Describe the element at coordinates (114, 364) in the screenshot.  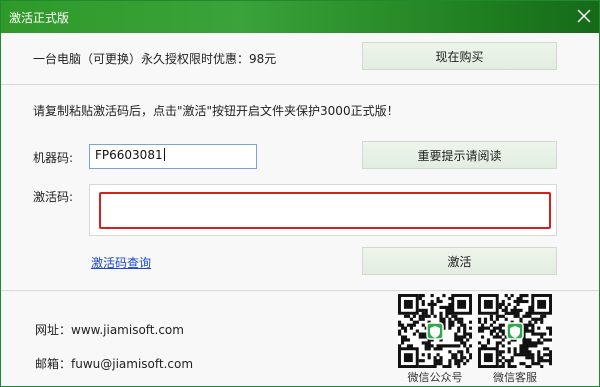
I see `email-text: 邮箱：fuwu@jiamisoft.com` at that location.